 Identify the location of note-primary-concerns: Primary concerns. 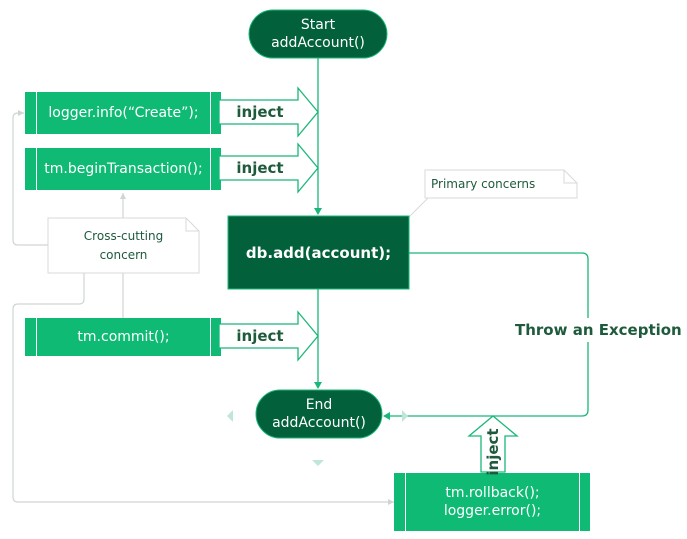
(483, 183).